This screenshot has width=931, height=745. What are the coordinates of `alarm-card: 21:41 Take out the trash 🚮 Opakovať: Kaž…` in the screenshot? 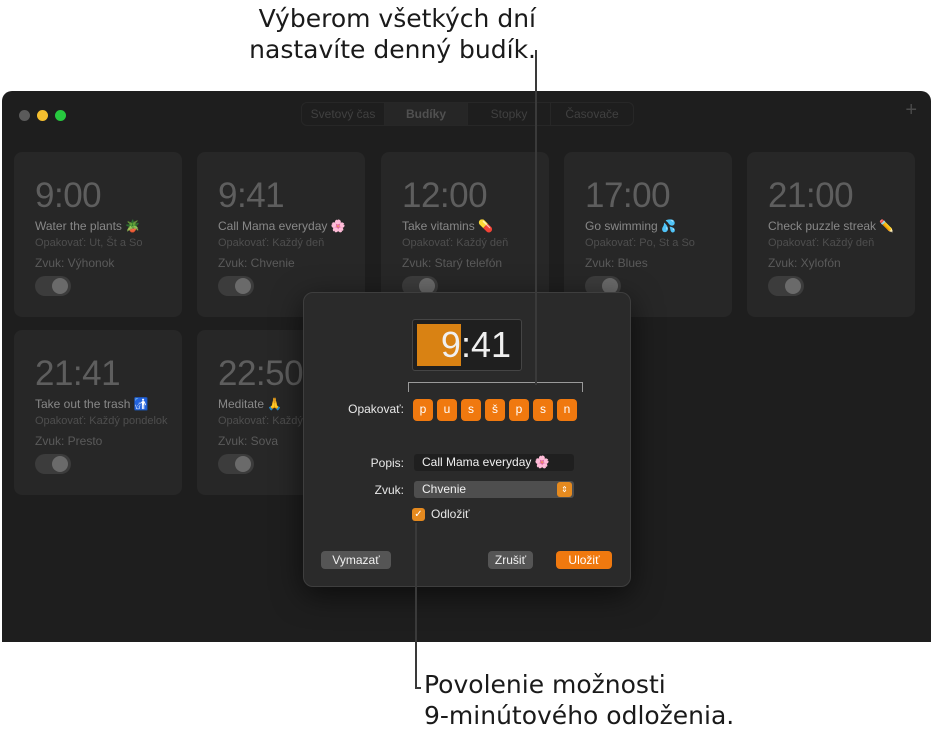 It's located at (98, 412).